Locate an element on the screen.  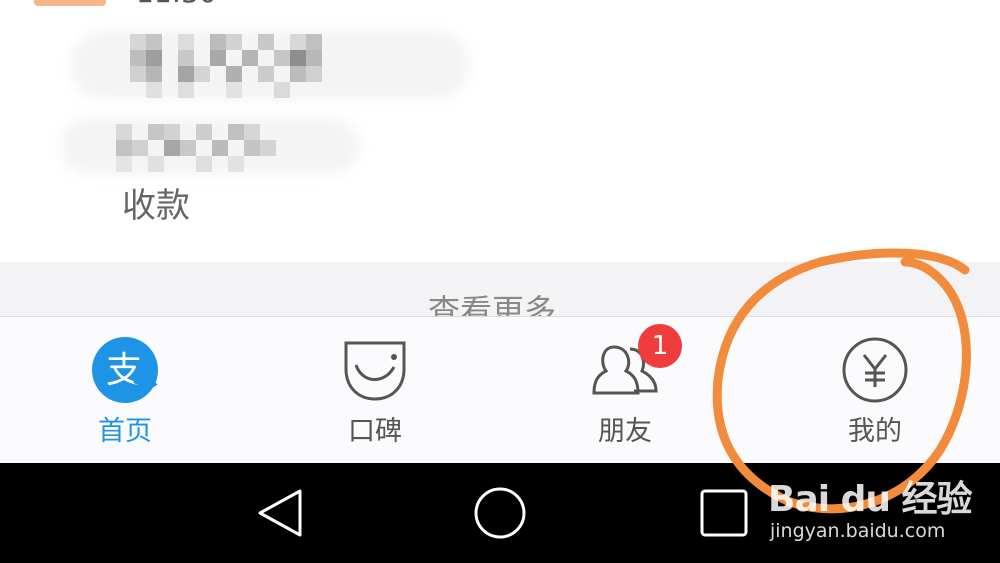
recents-square-icon is located at coordinates (724, 513).